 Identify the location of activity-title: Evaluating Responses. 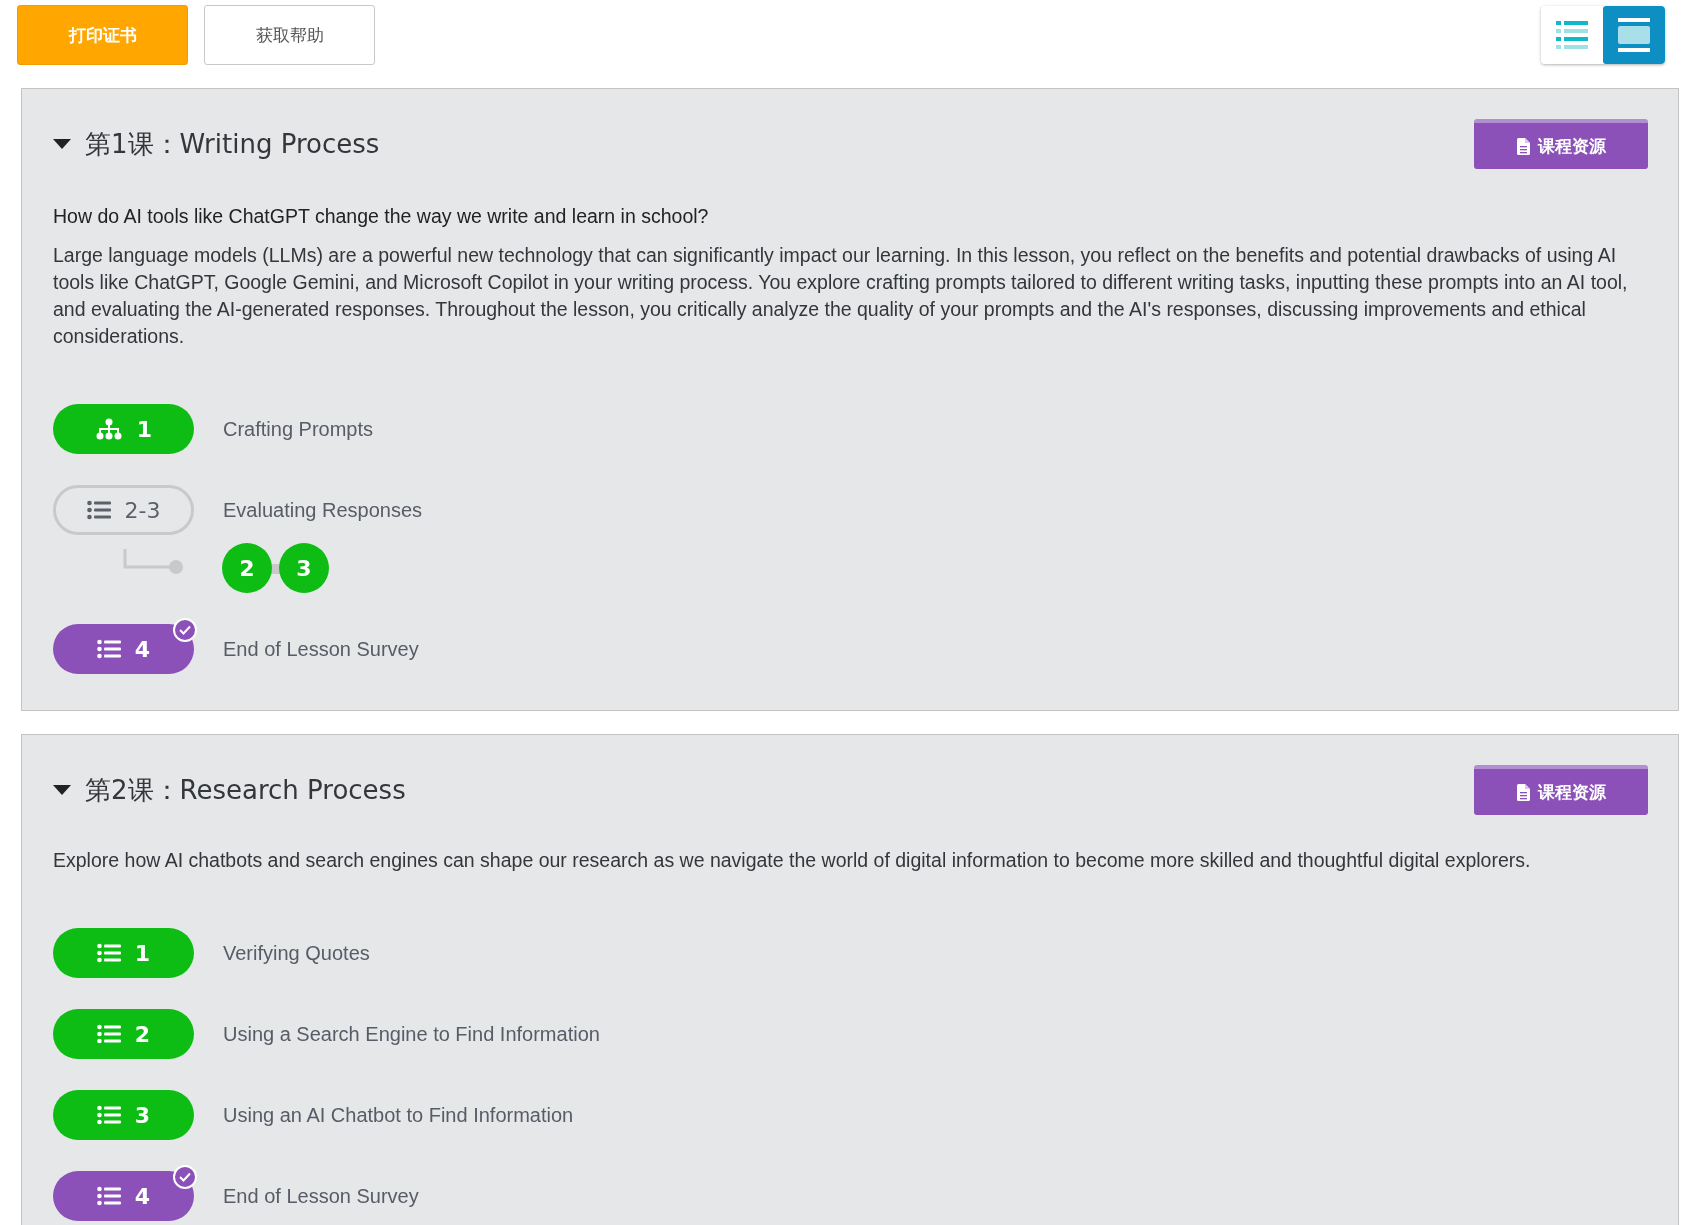
(322, 510).